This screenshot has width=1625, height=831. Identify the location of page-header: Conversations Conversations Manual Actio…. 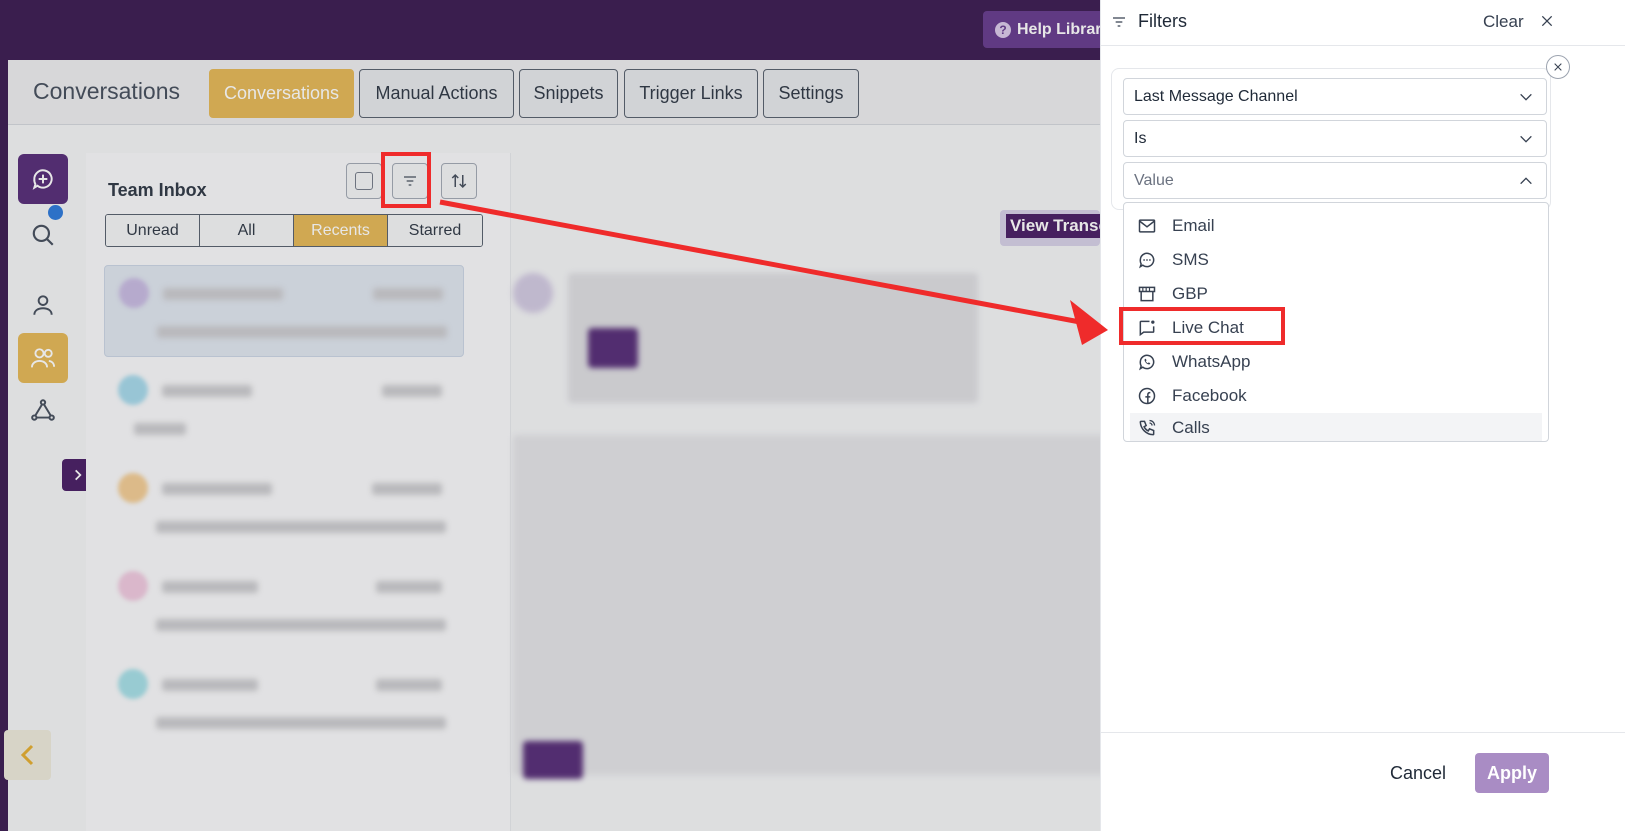
(573, 92).